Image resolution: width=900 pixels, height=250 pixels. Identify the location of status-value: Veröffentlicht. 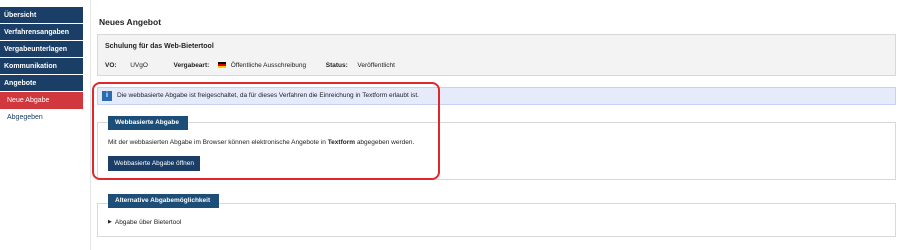
(376, 65).